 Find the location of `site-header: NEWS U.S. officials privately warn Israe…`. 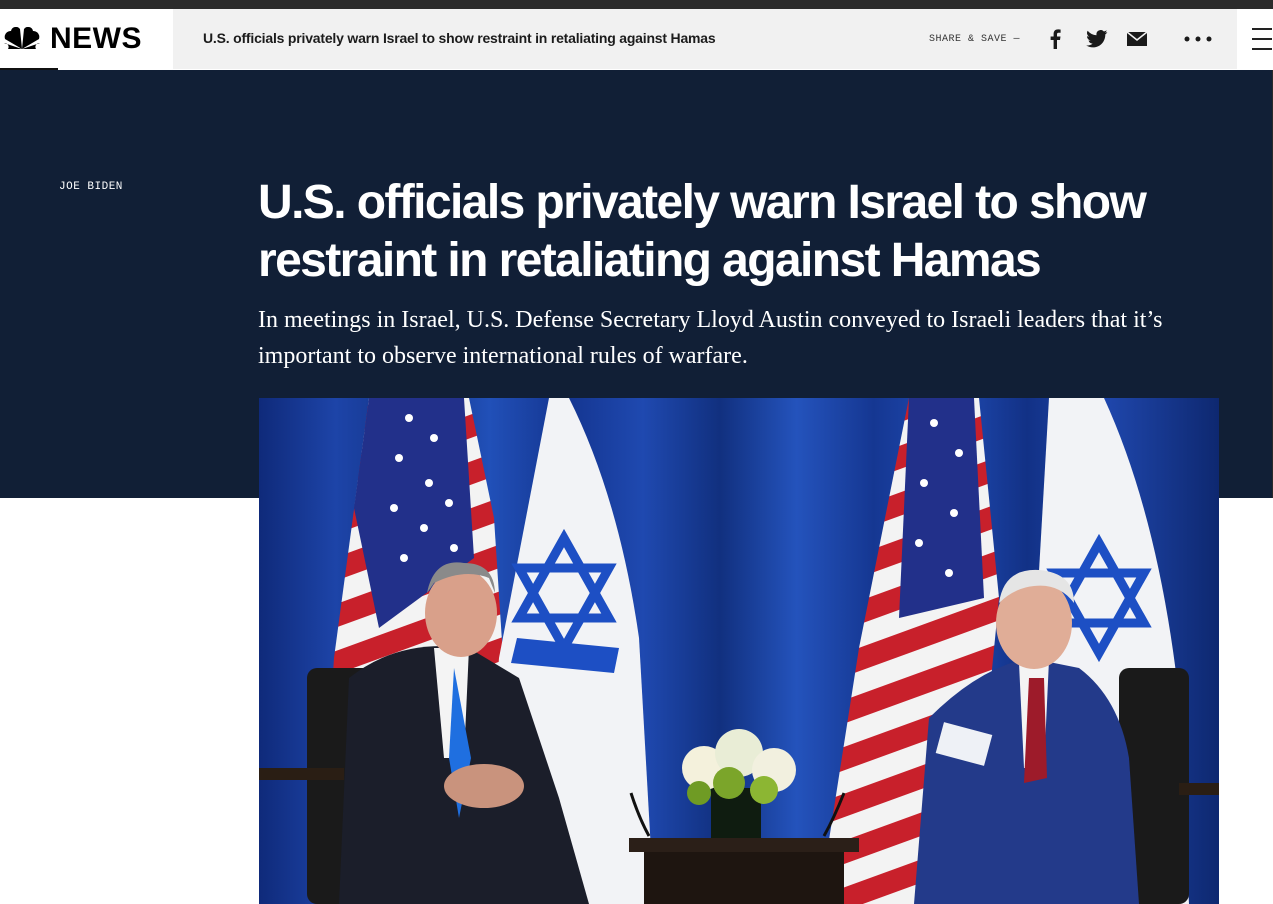

site-header: NEWS U.S. officials privately warn Israe… is located at coordinates (636, 39).